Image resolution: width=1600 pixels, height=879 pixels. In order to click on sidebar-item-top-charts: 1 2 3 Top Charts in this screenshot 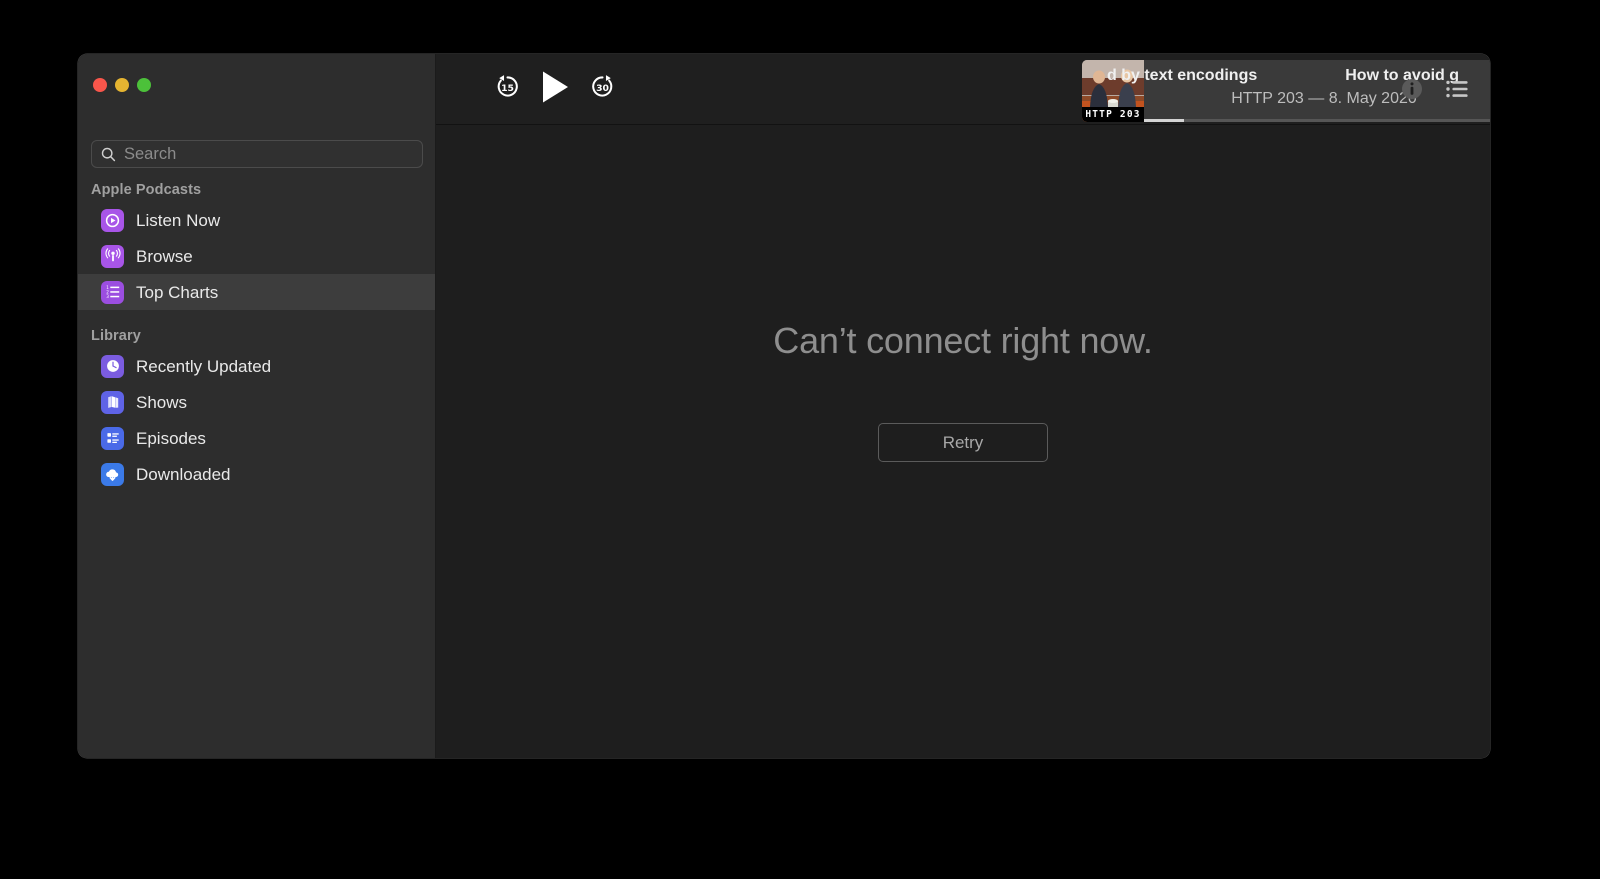, I will do `click(256, 292)`.